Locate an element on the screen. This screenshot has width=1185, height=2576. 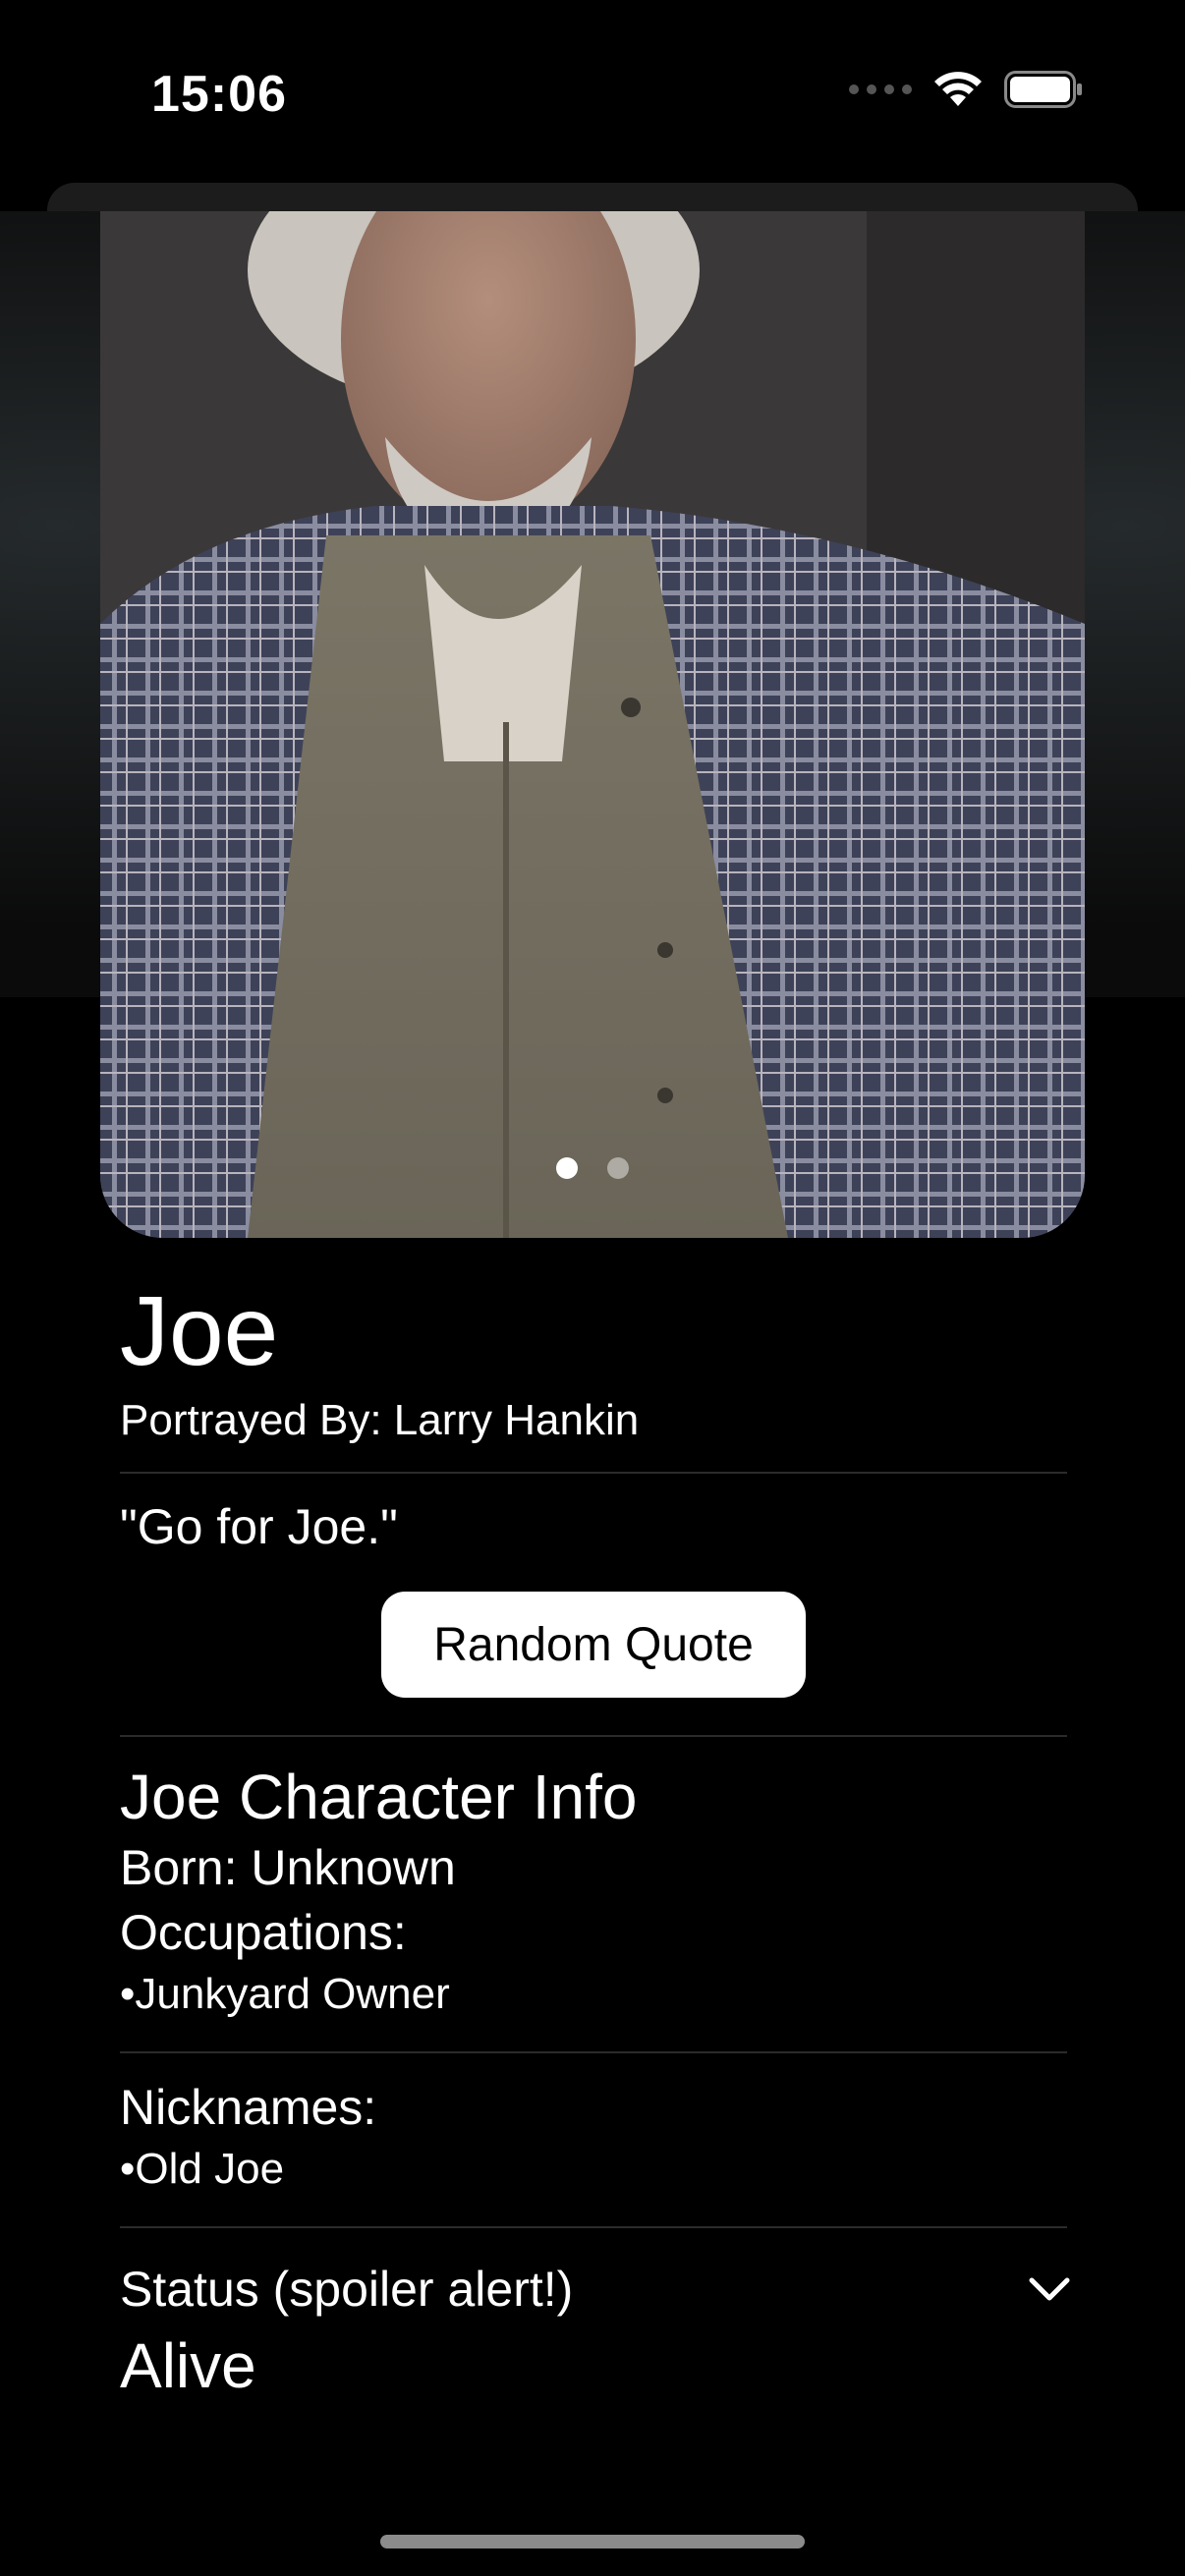
status-value: Alive is located at coordinates (188, 2365).